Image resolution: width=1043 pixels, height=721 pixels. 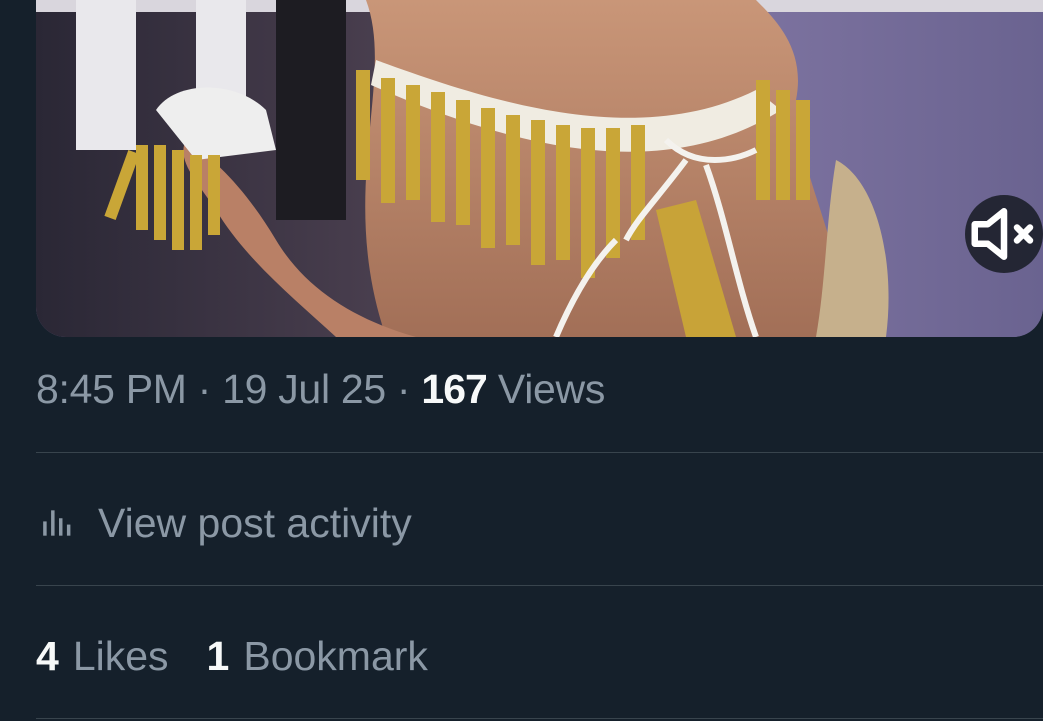 What do you see at coordinates (57, 523) in the screenshot?
I see `analytics-bars-icon` at bounding box center [57, 523].